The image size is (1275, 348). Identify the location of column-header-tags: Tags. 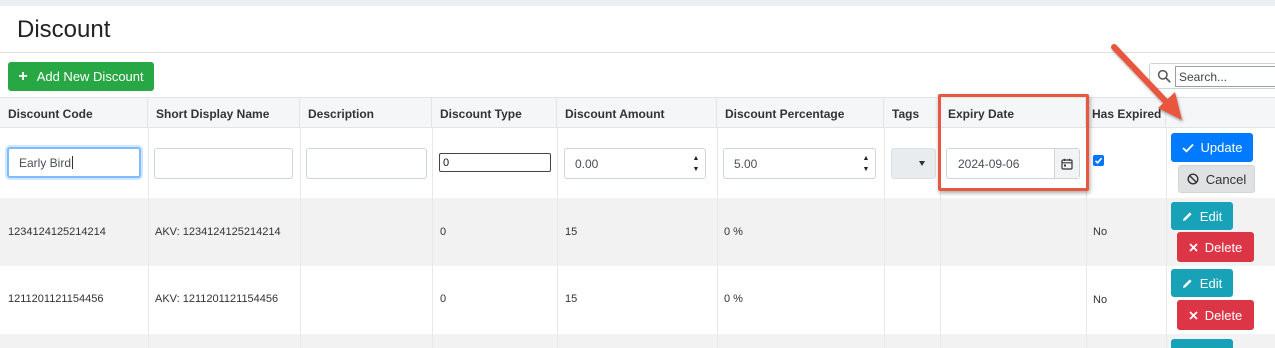
(912, 113).